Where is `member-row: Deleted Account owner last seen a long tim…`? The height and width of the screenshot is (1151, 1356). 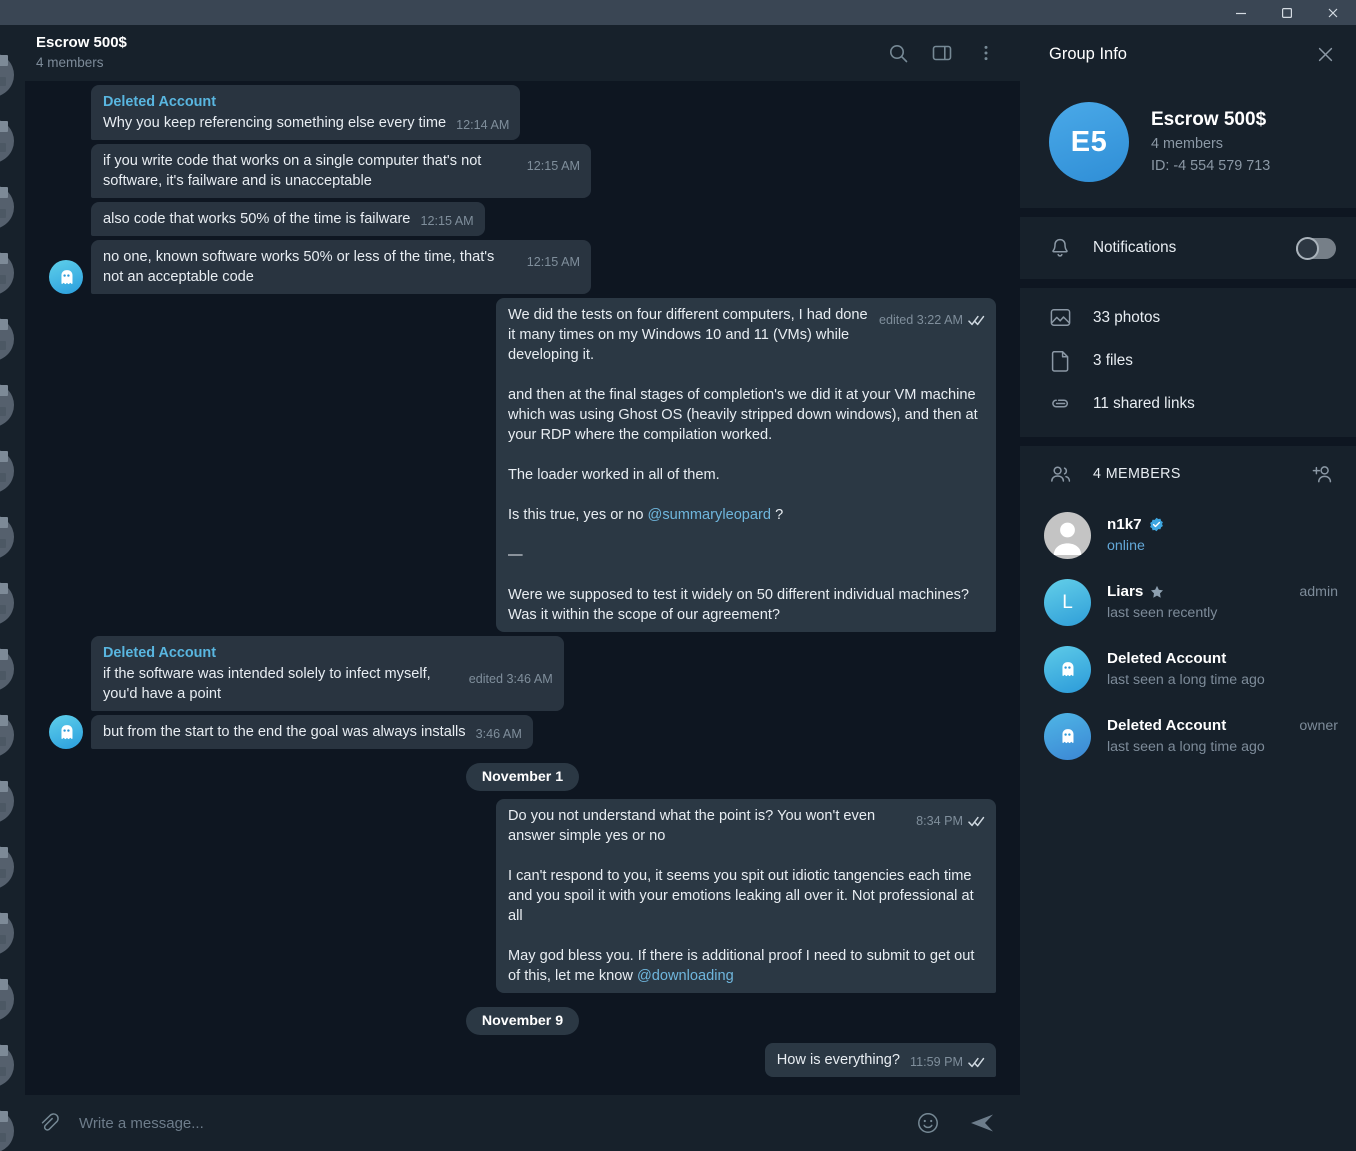
member-row: Deleted Account owner last seen a long tim… is located at coordinates (1188, 736).